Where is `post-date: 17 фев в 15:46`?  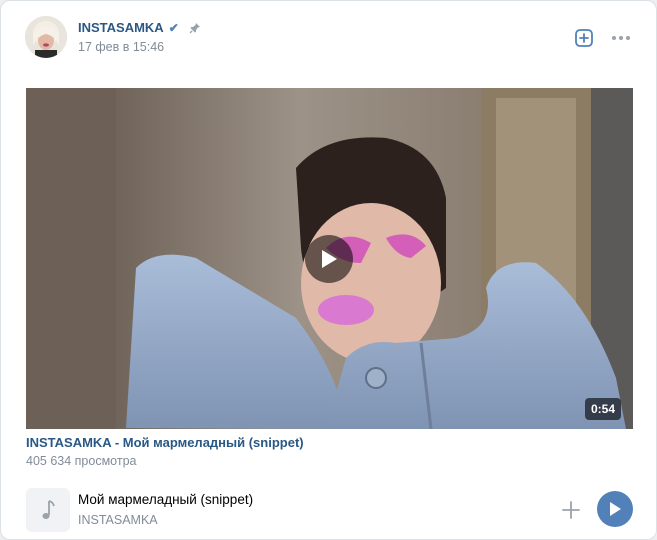 post-date: 17 фев в 15:46 is located at coordinates (121, 47).